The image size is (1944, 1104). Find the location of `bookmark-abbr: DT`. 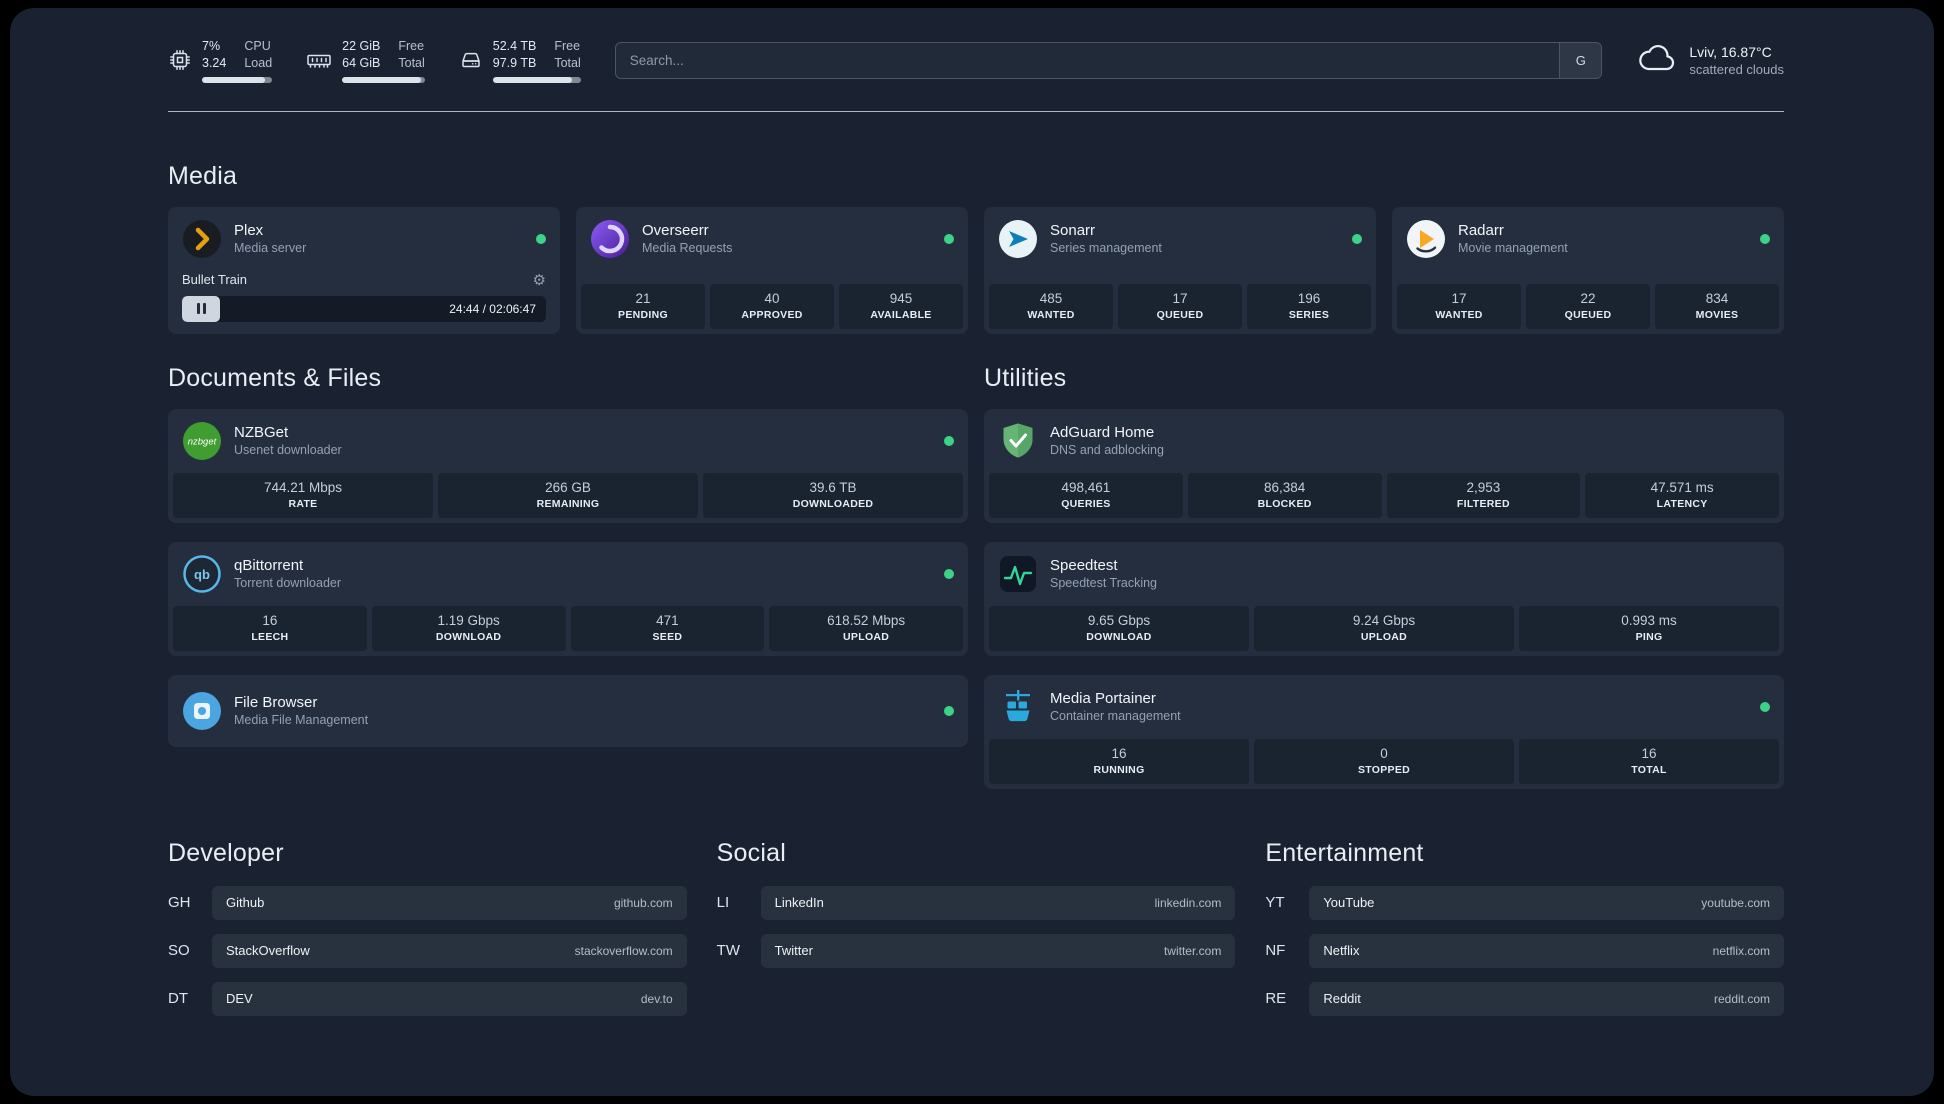

bookmark-abbr: DT is located at coordinates (178, 999).